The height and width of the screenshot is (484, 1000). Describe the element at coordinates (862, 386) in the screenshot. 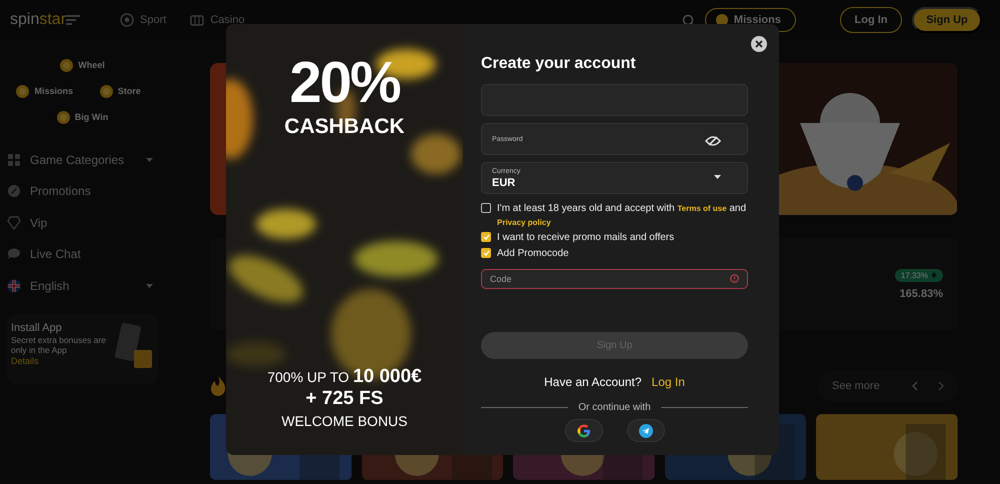

I see `see-more-link: See more` at that location.